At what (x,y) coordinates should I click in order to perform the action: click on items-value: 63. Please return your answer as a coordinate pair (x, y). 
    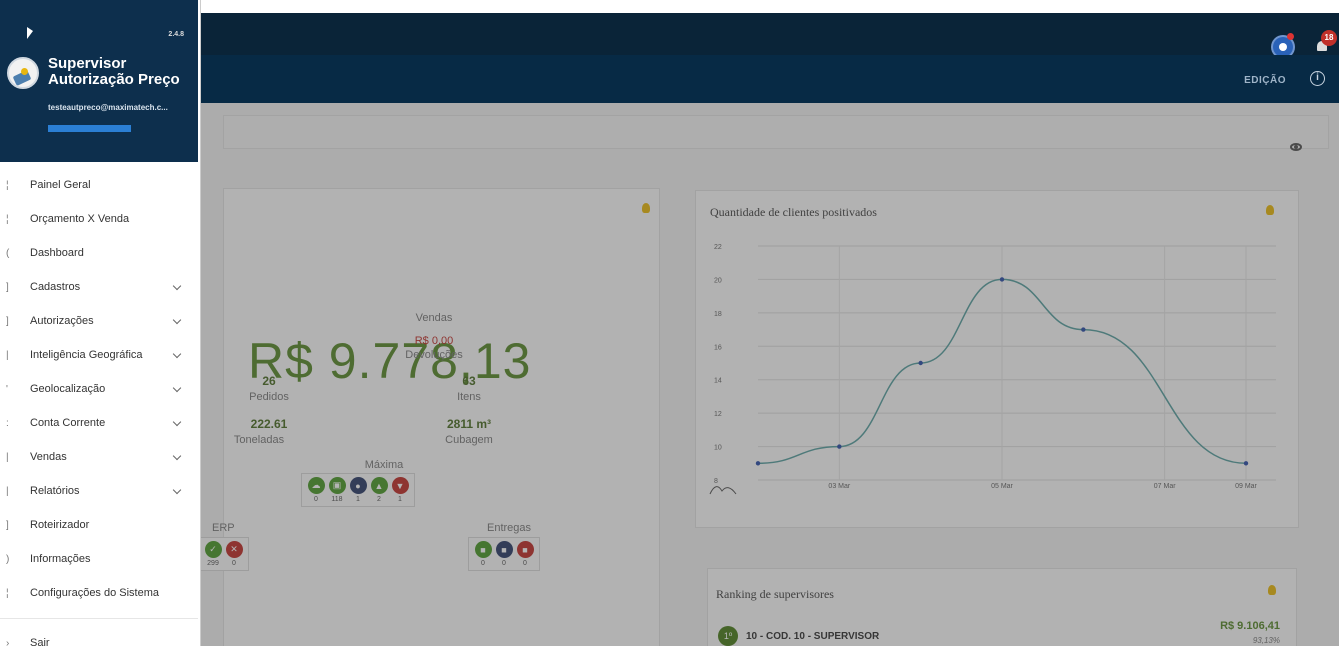
    Looking at the image, I should click on (469, 381).